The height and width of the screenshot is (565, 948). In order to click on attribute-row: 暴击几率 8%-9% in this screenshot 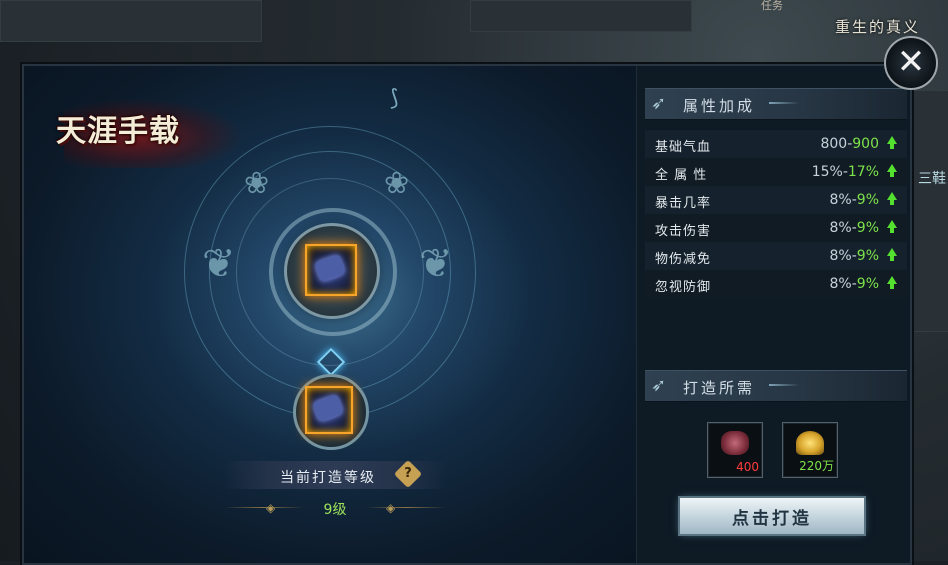, I will do `click(776, 200)`.